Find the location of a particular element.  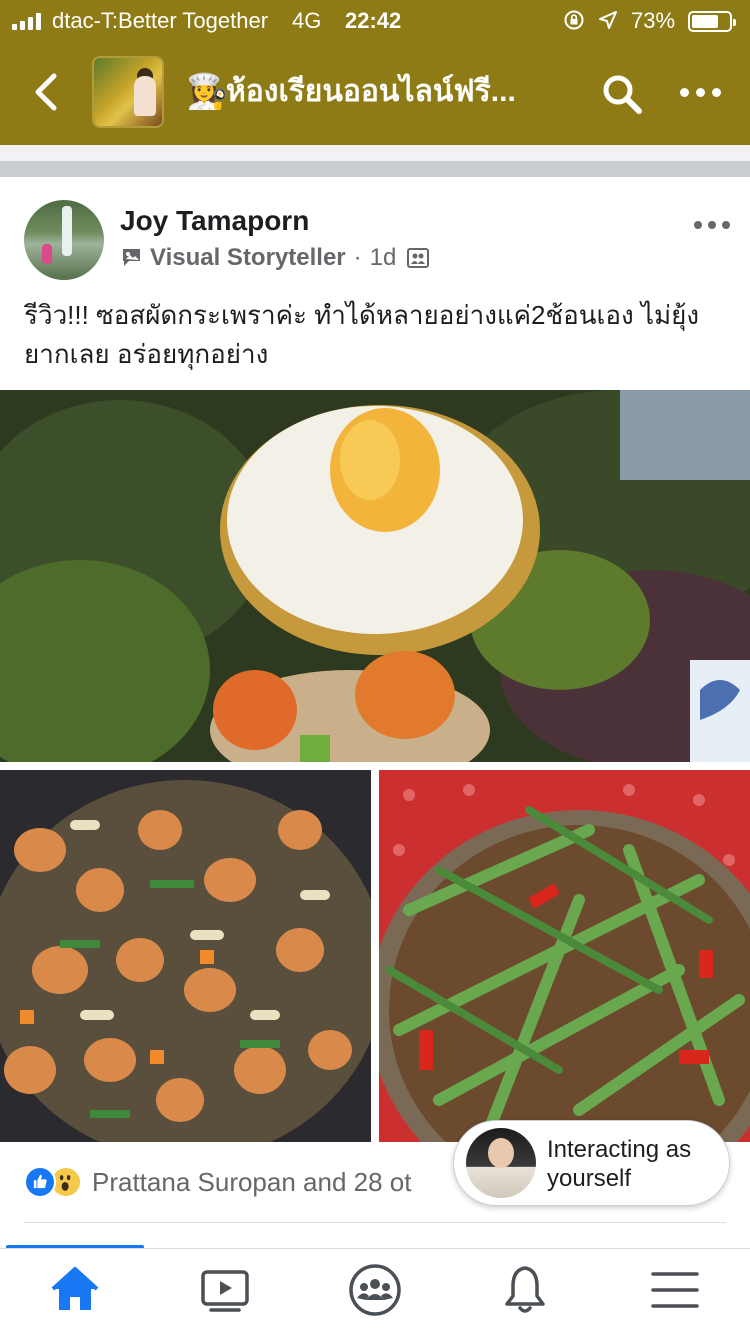

interacting-as-text: Interacting as yourself is located at coordinates (619, 1164).